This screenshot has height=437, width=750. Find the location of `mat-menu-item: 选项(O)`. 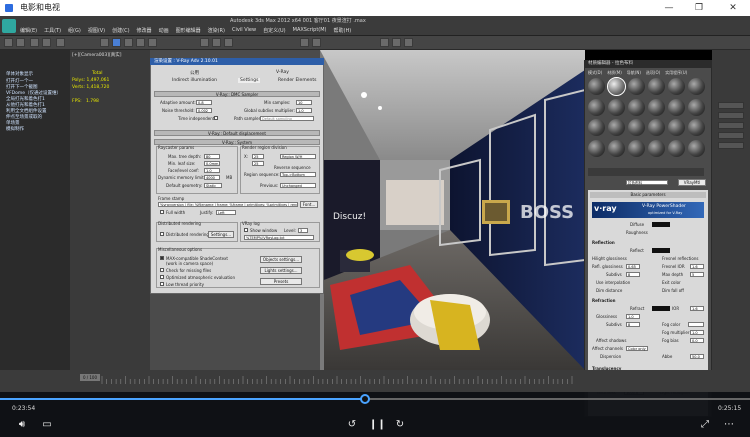

mat-menu-item: 选项(O) is located at coordinates (653, 73).